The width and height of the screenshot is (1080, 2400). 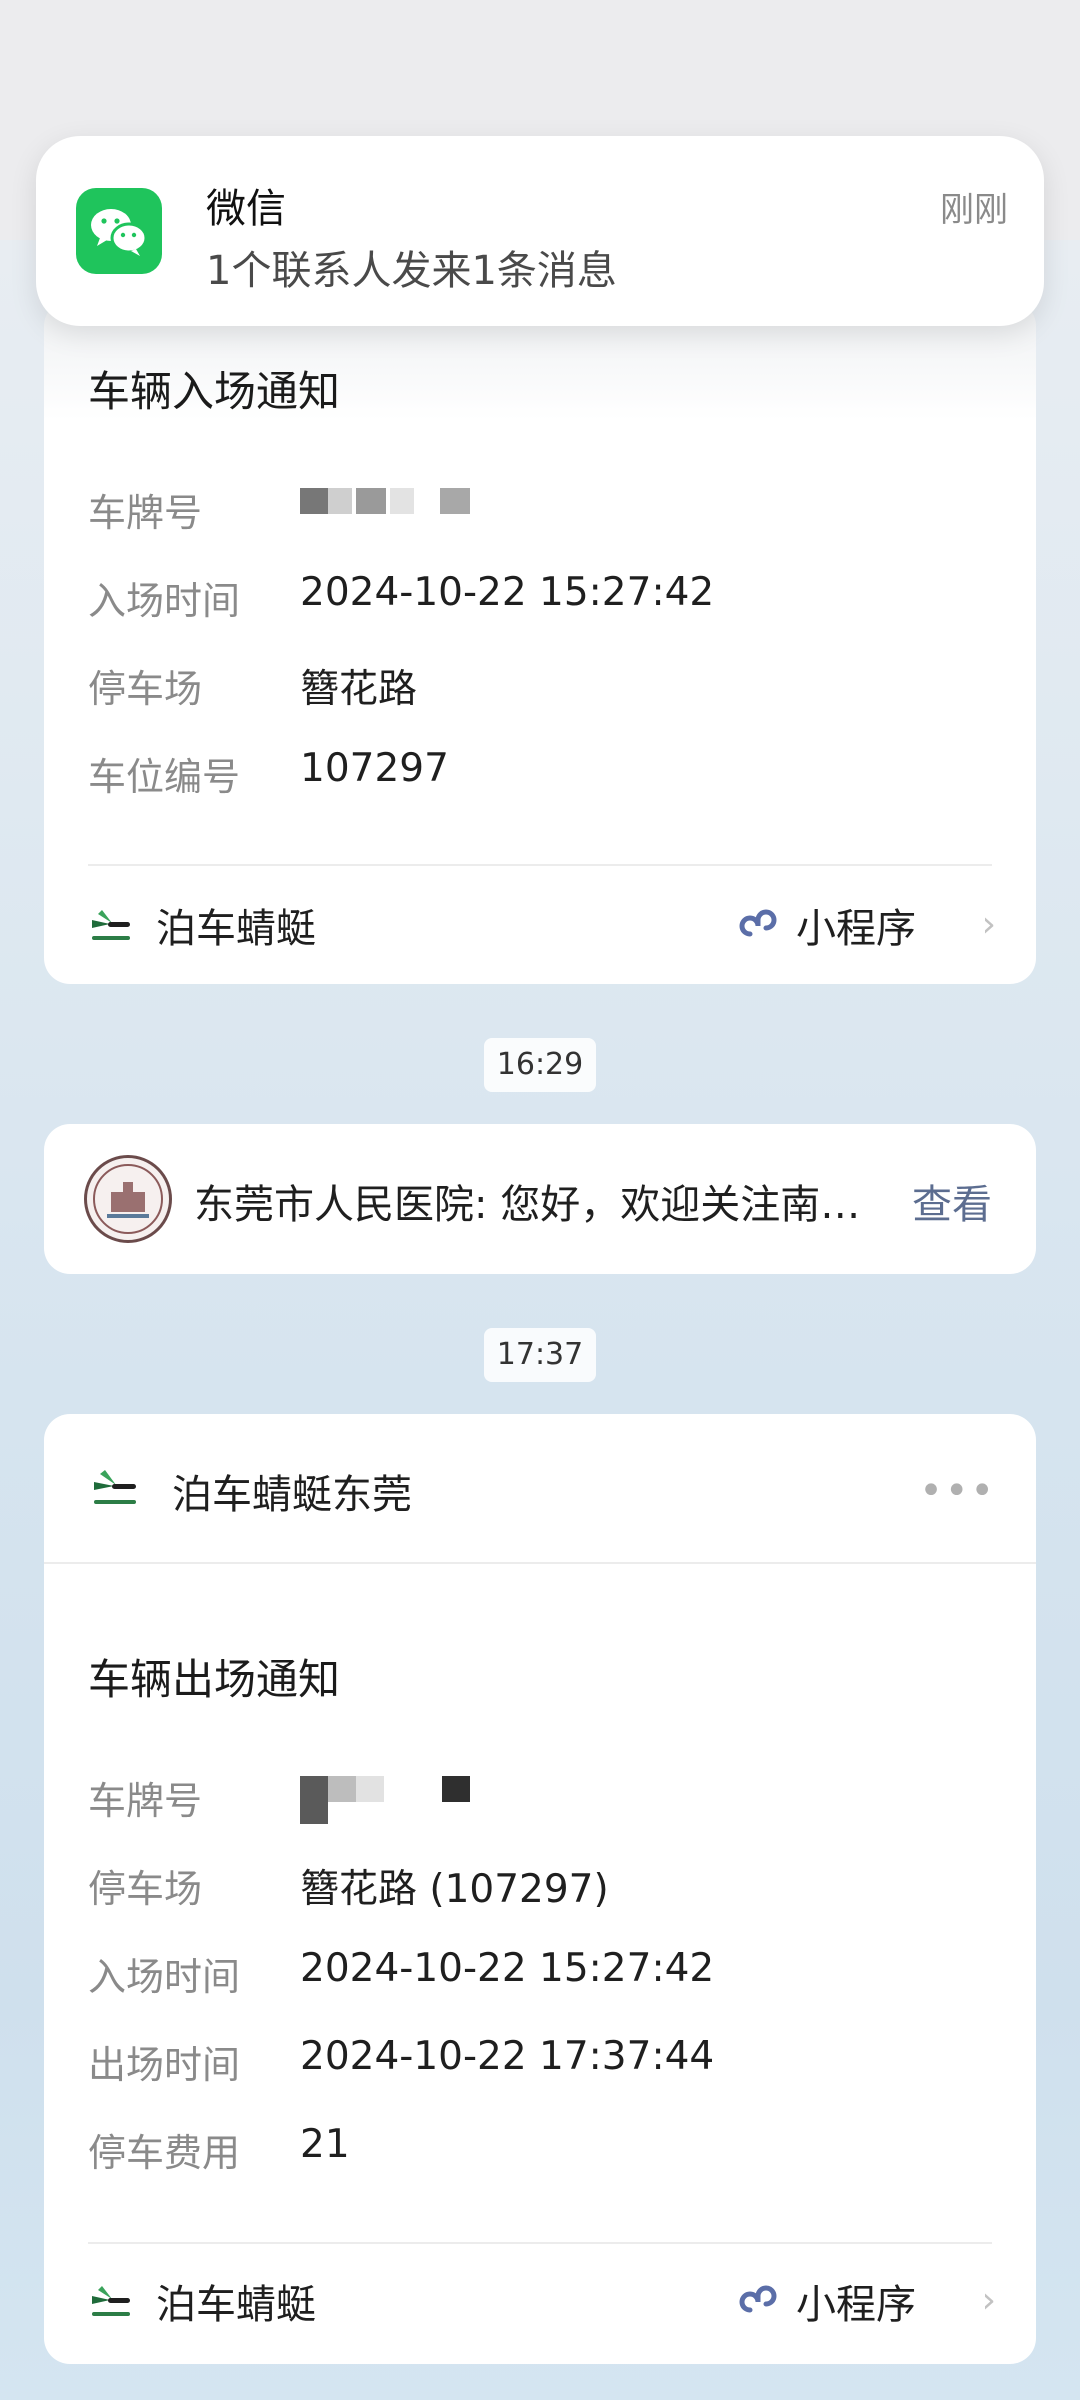 What do you see at coordinates (542, 688) in the screenshot?
I see `entry-row-lot: 停车场 簪花路` at bounding box center [542, 688].